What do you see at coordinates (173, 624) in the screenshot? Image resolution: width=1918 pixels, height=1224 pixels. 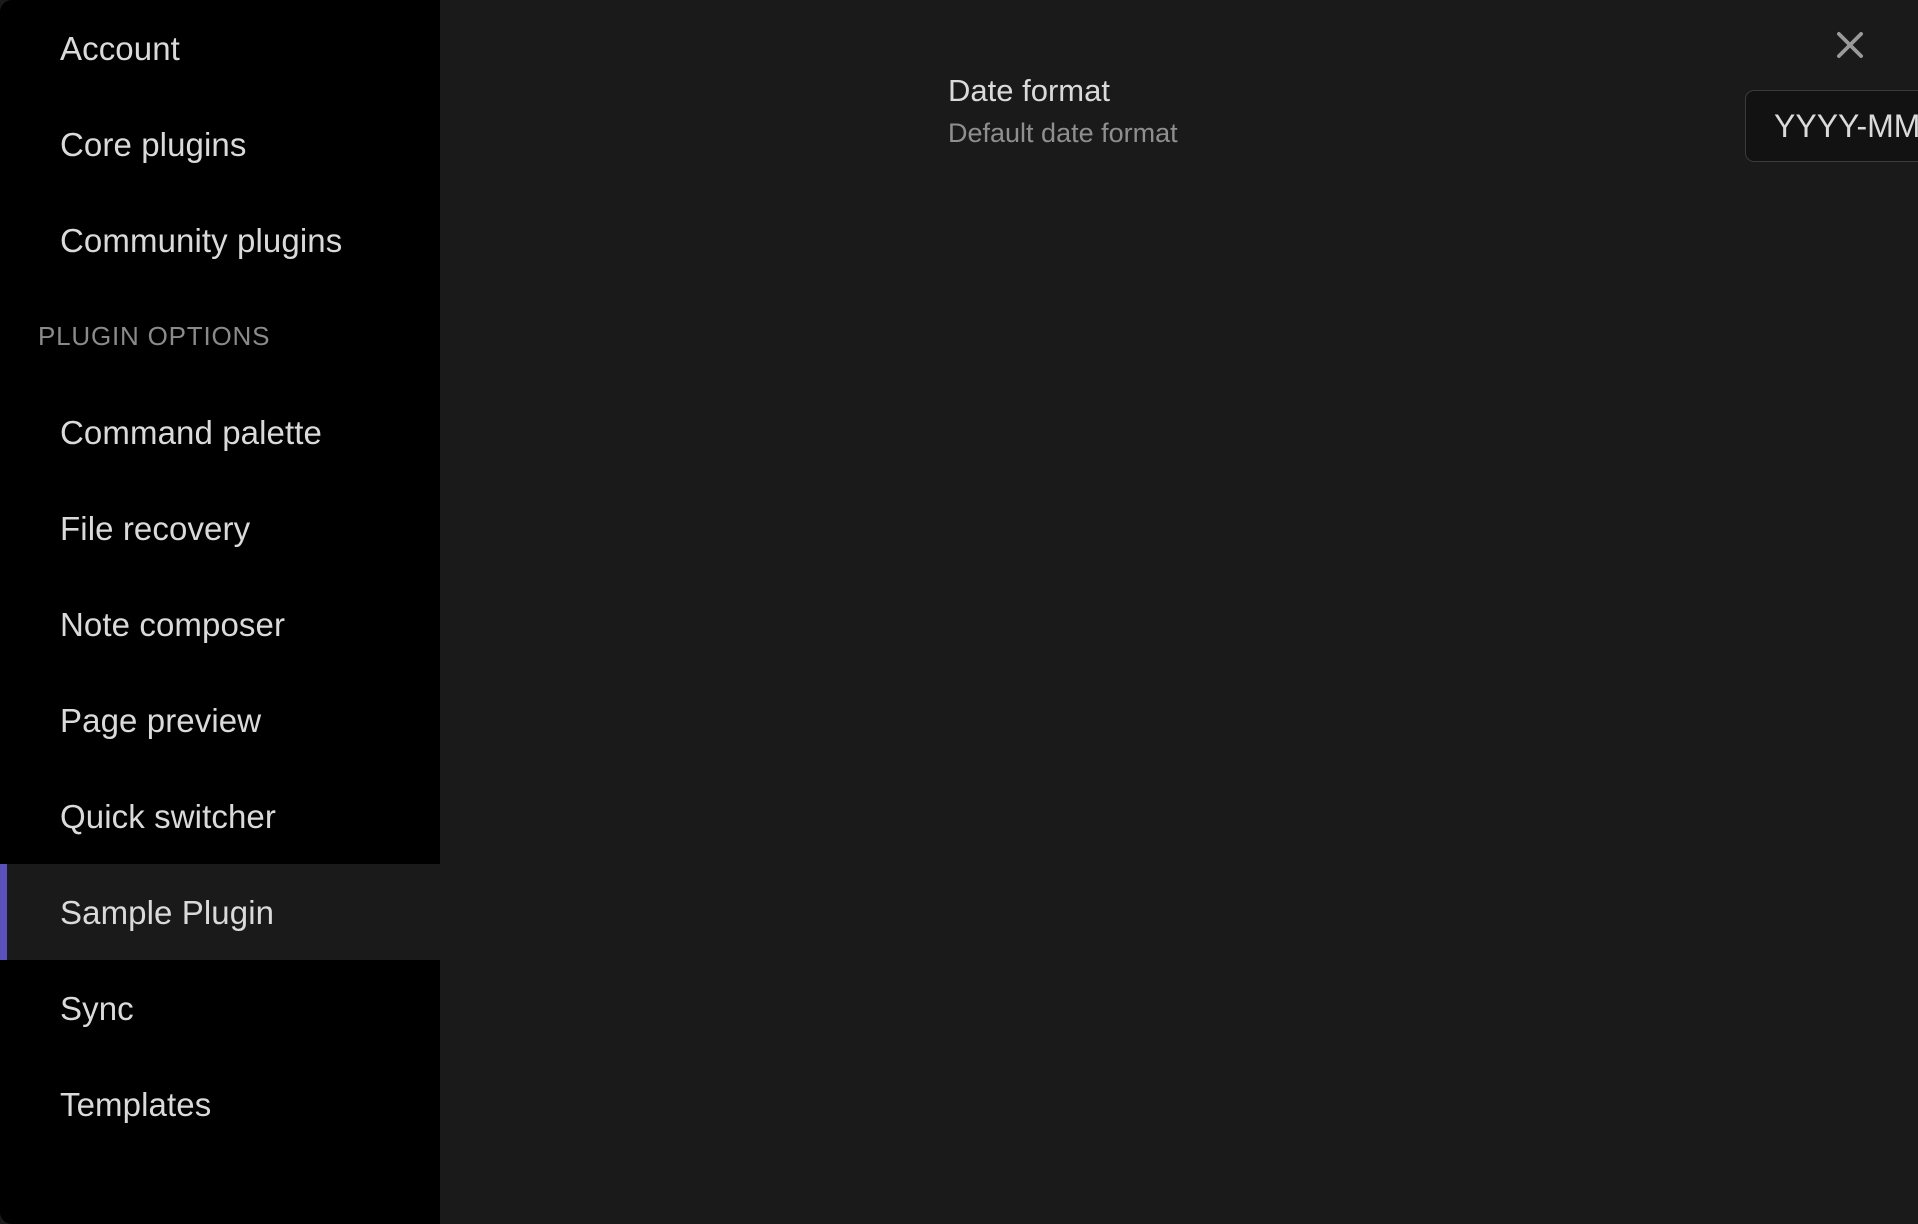 I see `sidebar-item-label: Note composer` at bounding box center [173, 624].